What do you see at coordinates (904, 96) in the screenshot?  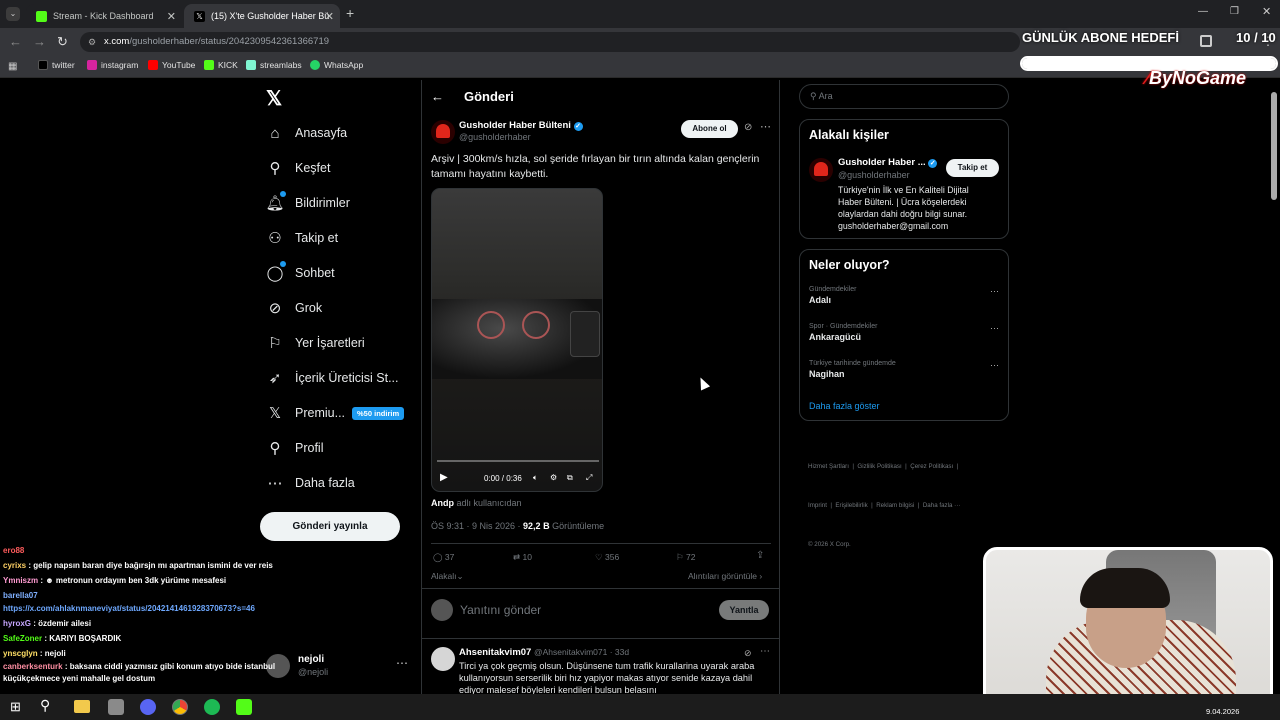 I see `search-input: ⚲ Ara` at bounding box center [904, 96].